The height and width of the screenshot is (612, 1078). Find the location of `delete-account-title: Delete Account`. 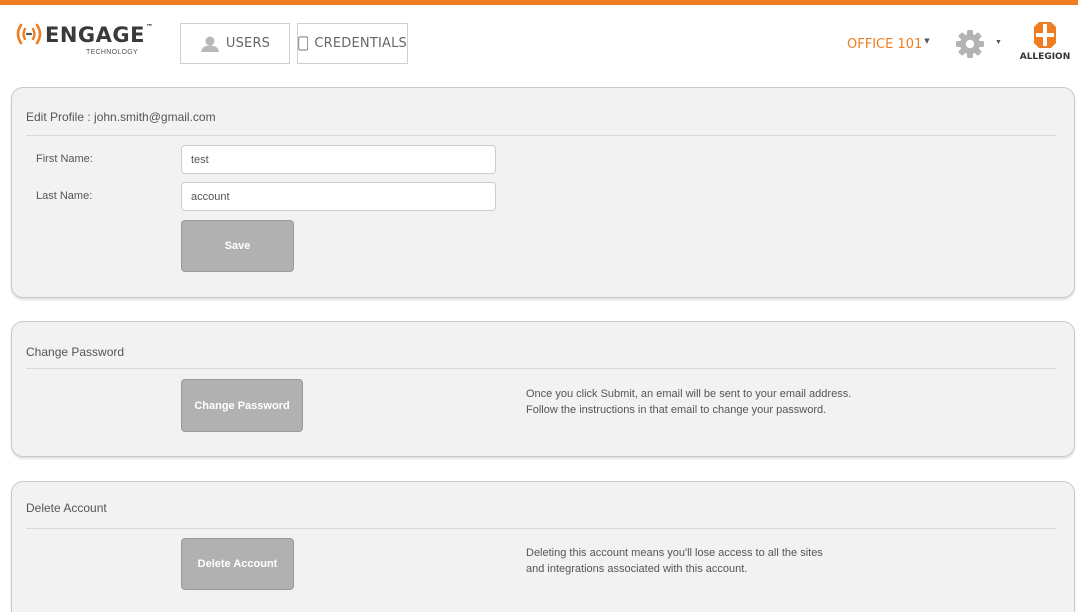

delete-account-title: Delete Account is located at coordinates (66, 508).